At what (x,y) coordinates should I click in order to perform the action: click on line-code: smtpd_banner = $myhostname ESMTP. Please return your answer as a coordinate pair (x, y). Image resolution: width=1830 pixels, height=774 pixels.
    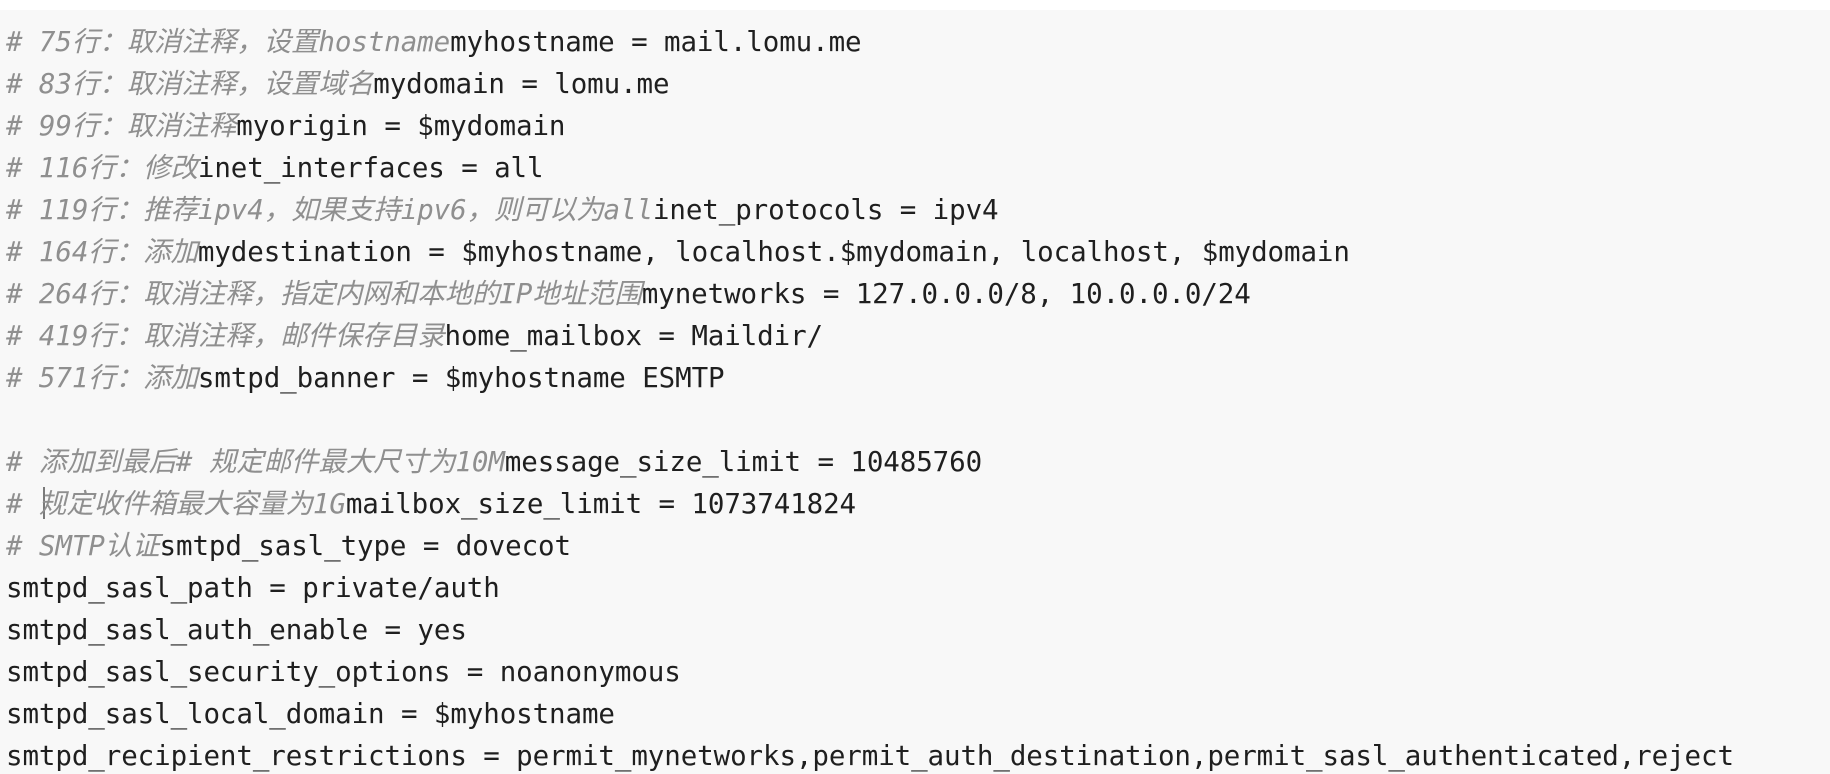
    Looking at the image, I should click on (461, 378).